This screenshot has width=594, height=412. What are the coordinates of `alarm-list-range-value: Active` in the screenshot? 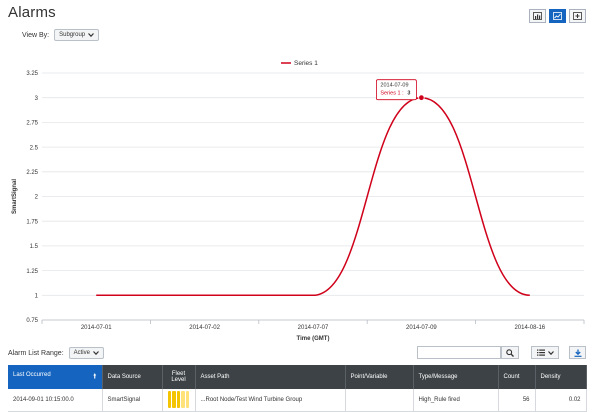 It's located at (81, 353).